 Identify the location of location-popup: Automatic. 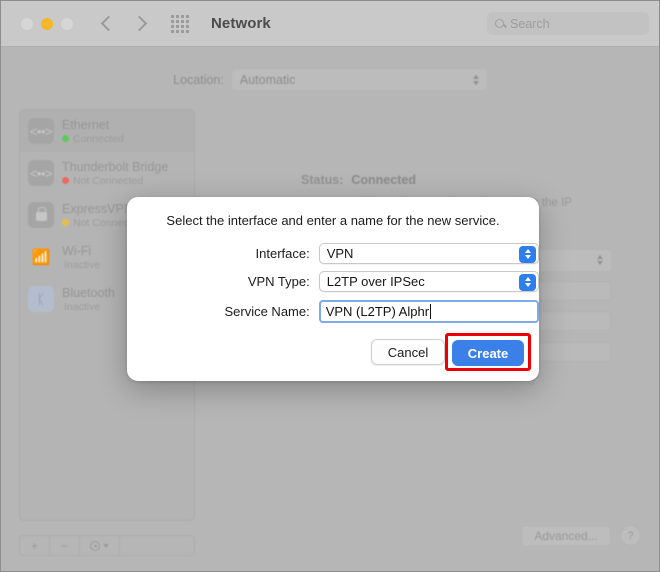
(359, 79).